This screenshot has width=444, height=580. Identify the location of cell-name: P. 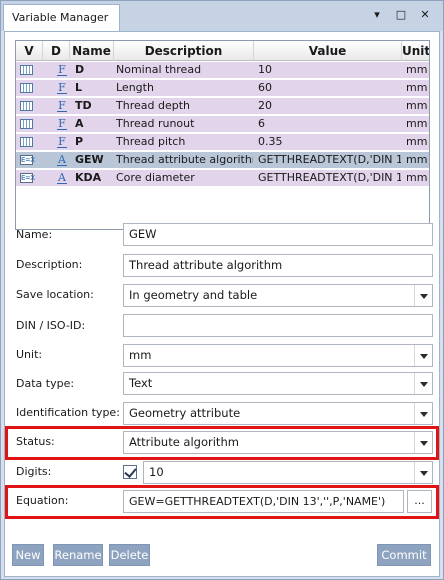
(79, 141).